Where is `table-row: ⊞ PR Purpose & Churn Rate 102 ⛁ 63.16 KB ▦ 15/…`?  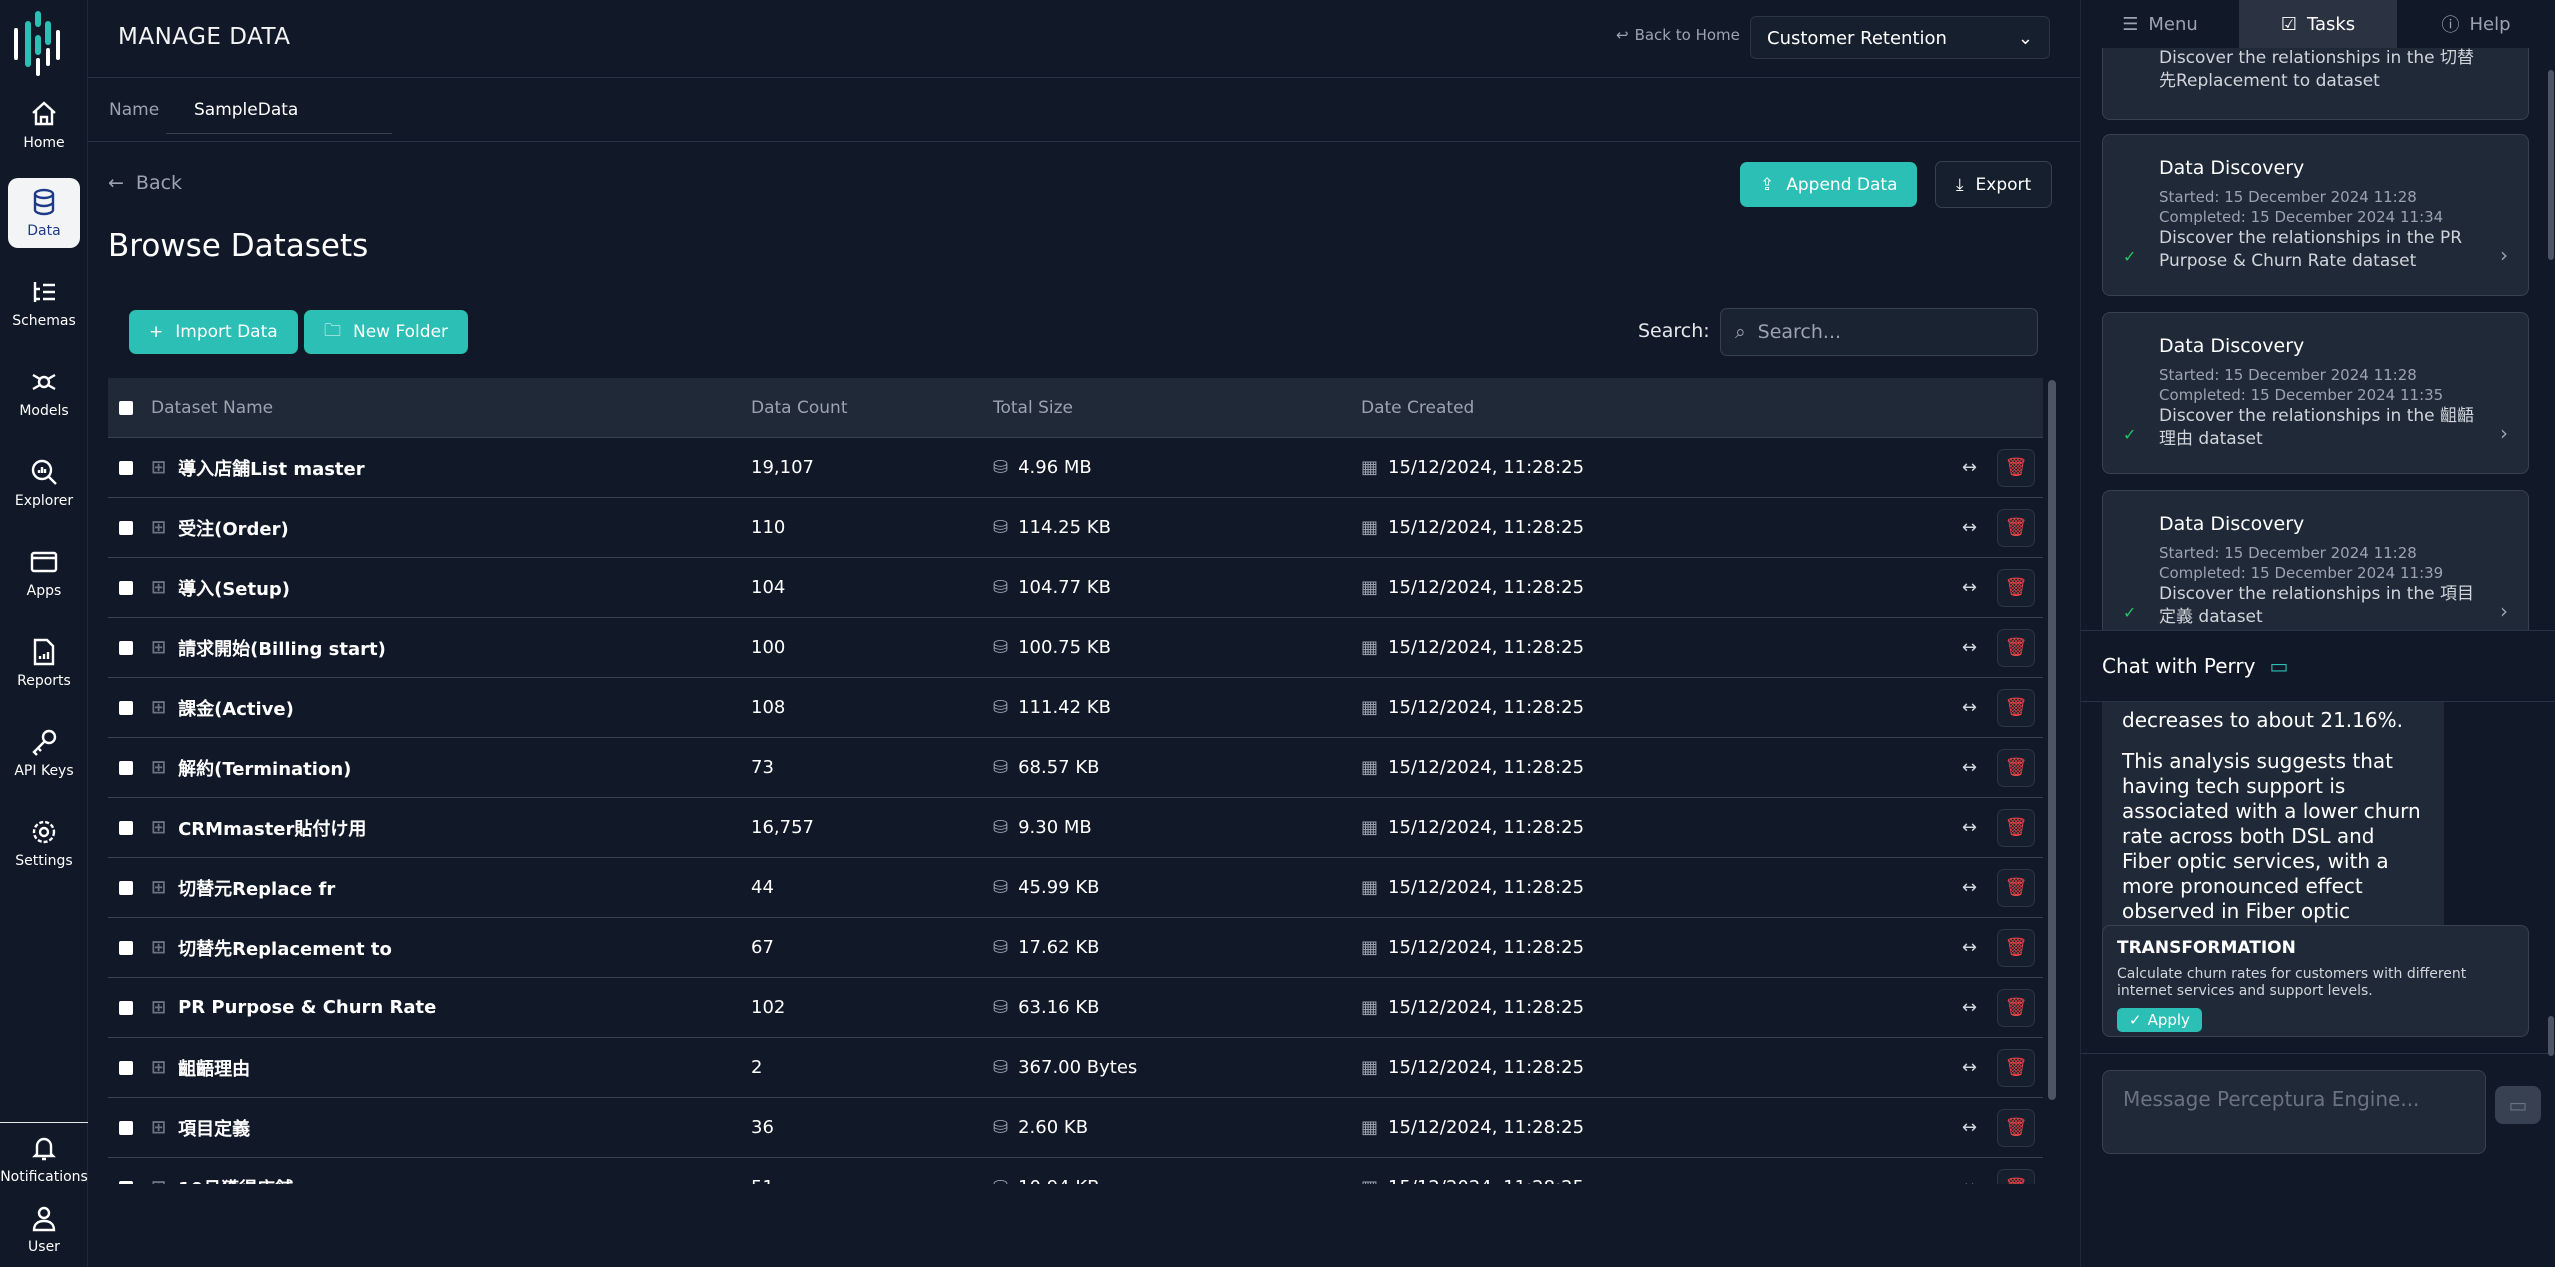
table-row: ⊞ PR Purpose & Churn Rate 102 ⛁ 63.16 KB ▦ 15/… is located at coordinates (1075, 1008).